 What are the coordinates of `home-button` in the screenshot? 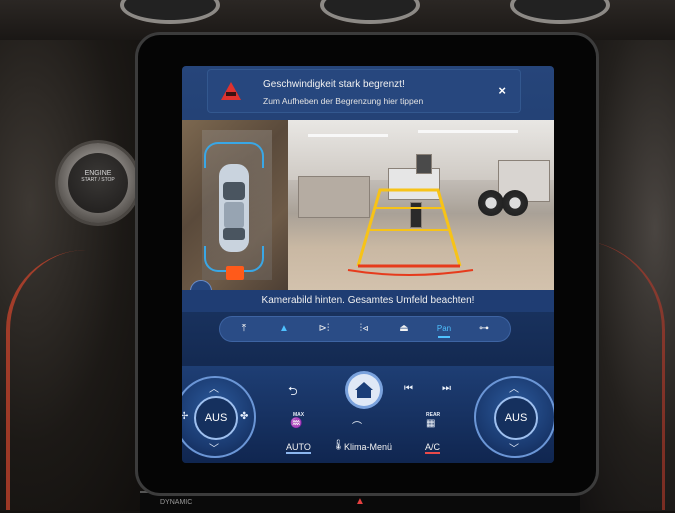 It's located at (364, 390).